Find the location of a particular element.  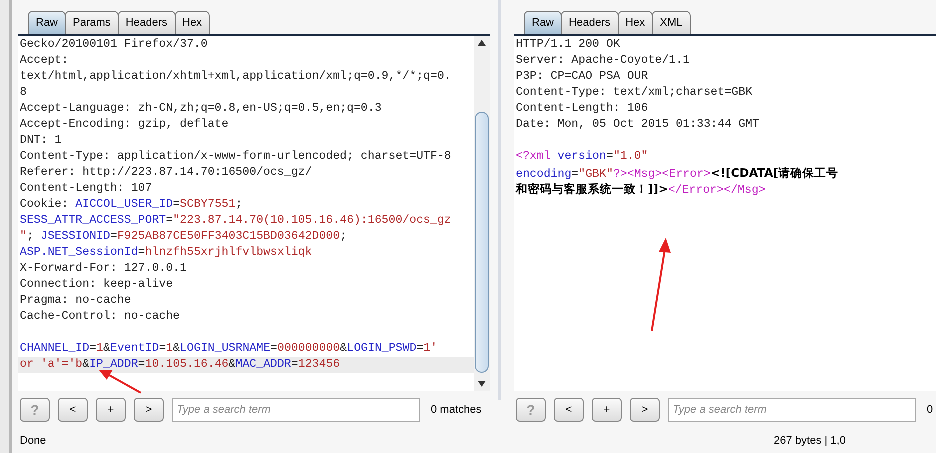

code-line: Content-Type: text/xml;charset=GBK is located at coordinates (634, 93).